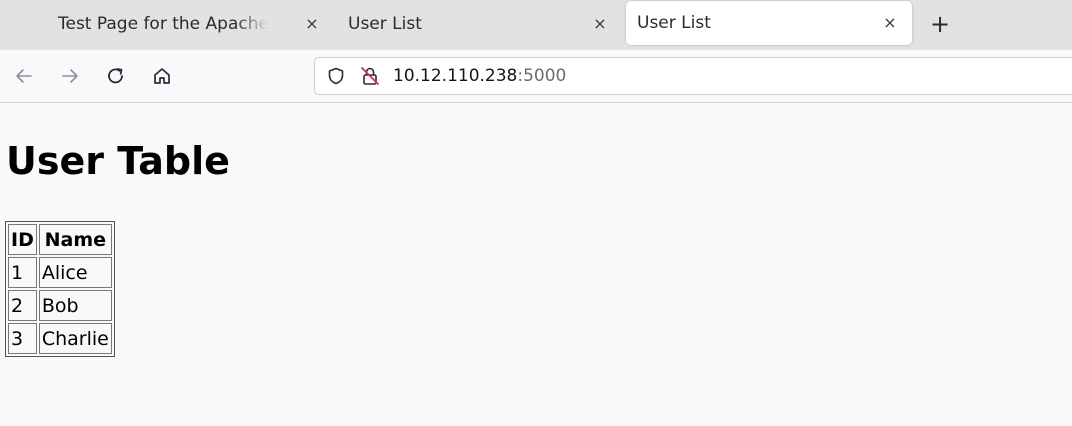  Describe the element at coordinates (940, 24) in the screenshot. I see `plus-icon: +` at that location.